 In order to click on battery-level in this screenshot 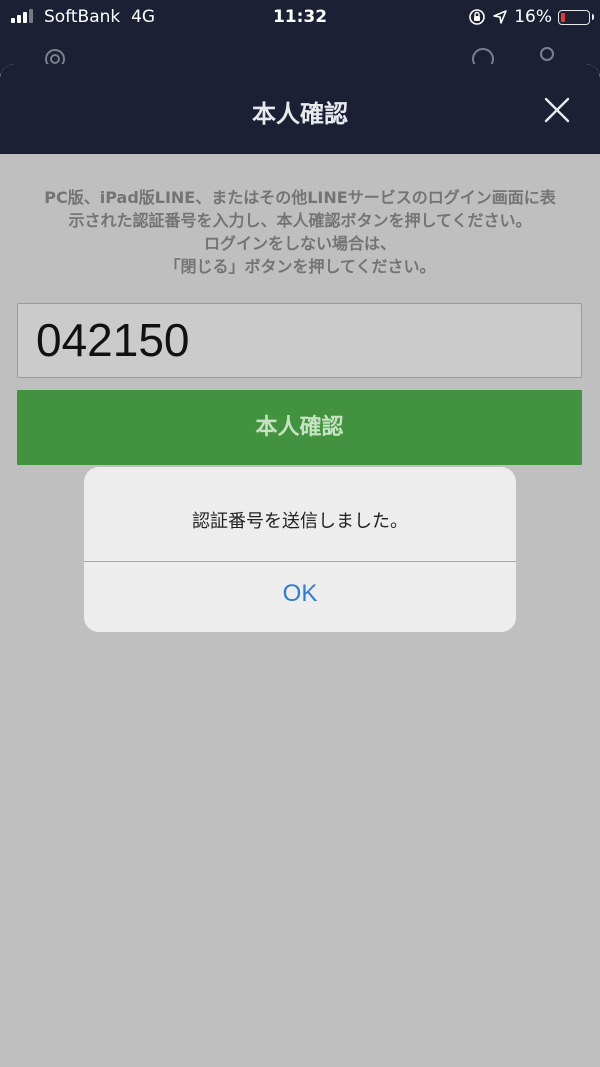, I will do `click(563, 17)`.